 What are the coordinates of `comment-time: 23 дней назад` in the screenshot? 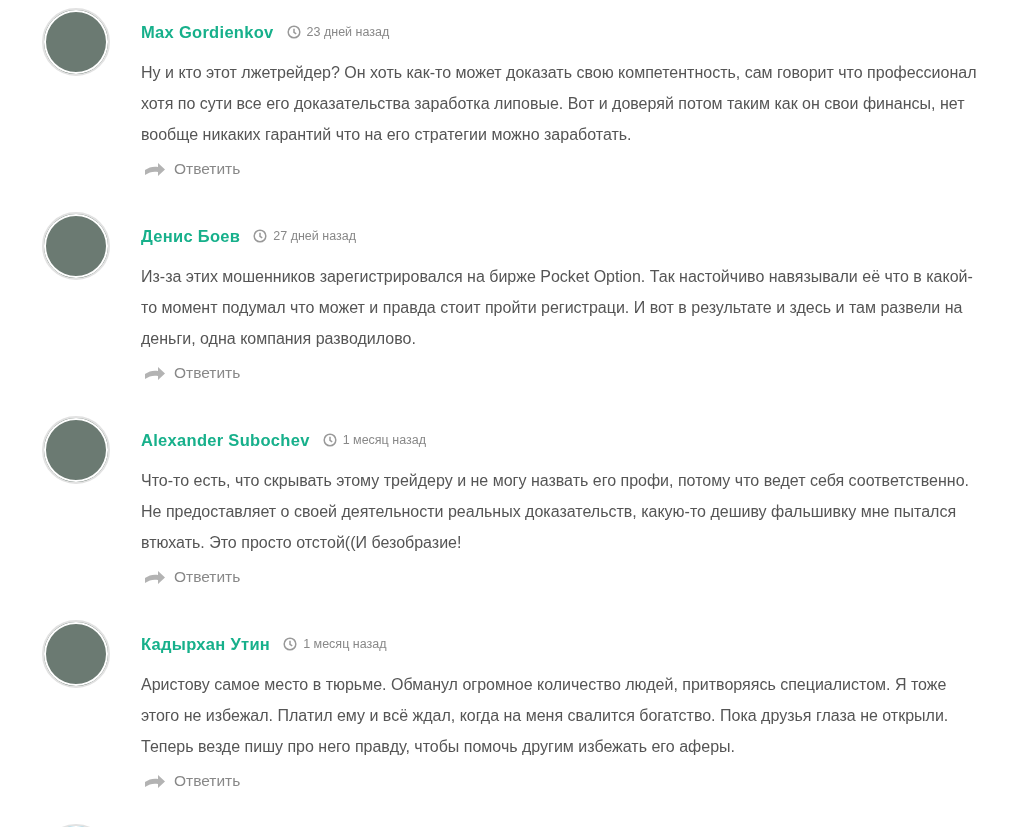 It's located at (348, 32).